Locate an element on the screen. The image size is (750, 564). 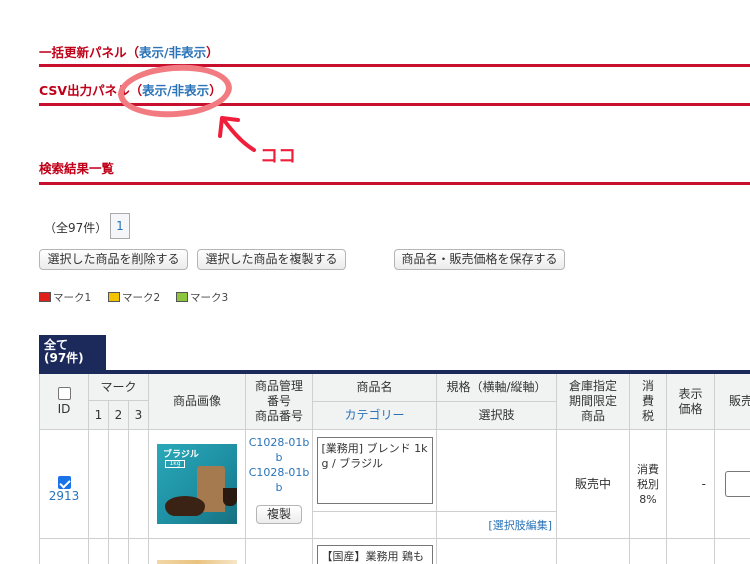
duplicate-selected-button: 選択した商品を複製する is located at coordinates (271, 259).